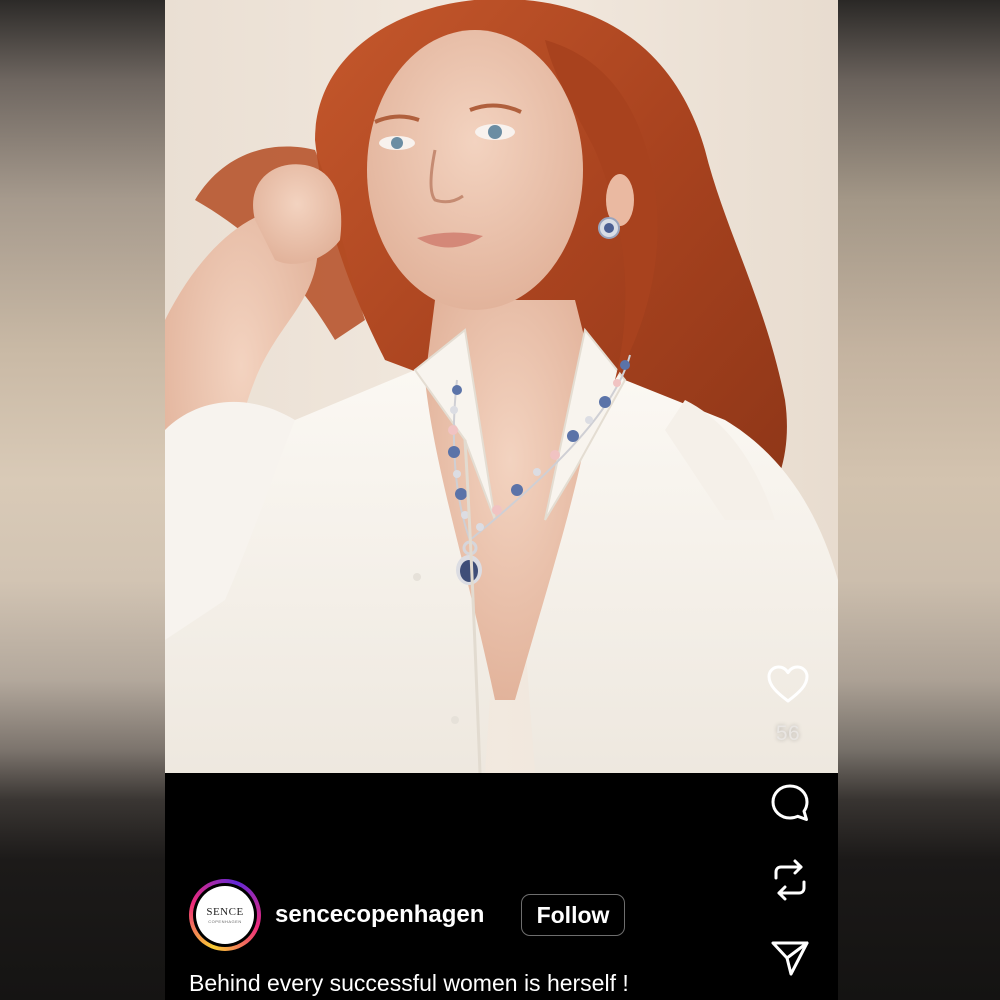  I want to click on repost-button, so click(790, 880).